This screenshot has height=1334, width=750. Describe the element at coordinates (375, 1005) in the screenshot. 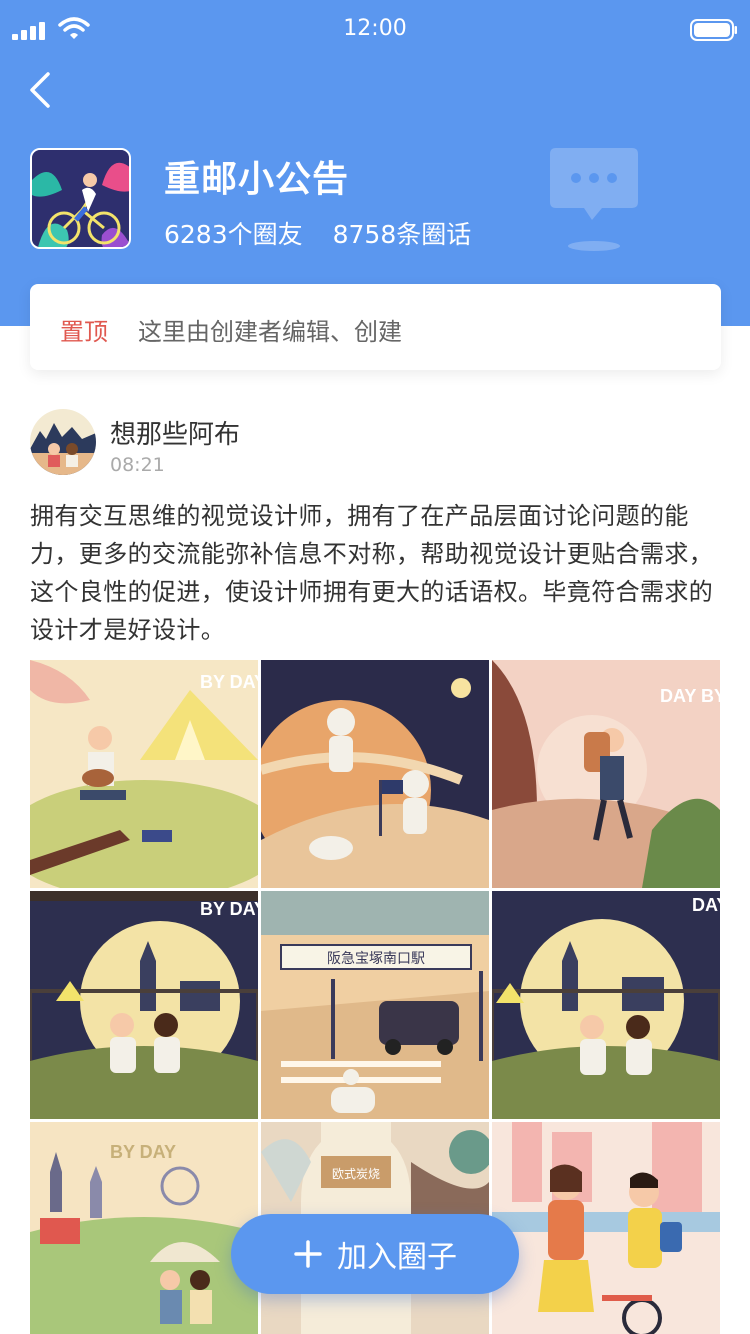

I see `post-photo: 阪急宝塚南口駅` at that location.